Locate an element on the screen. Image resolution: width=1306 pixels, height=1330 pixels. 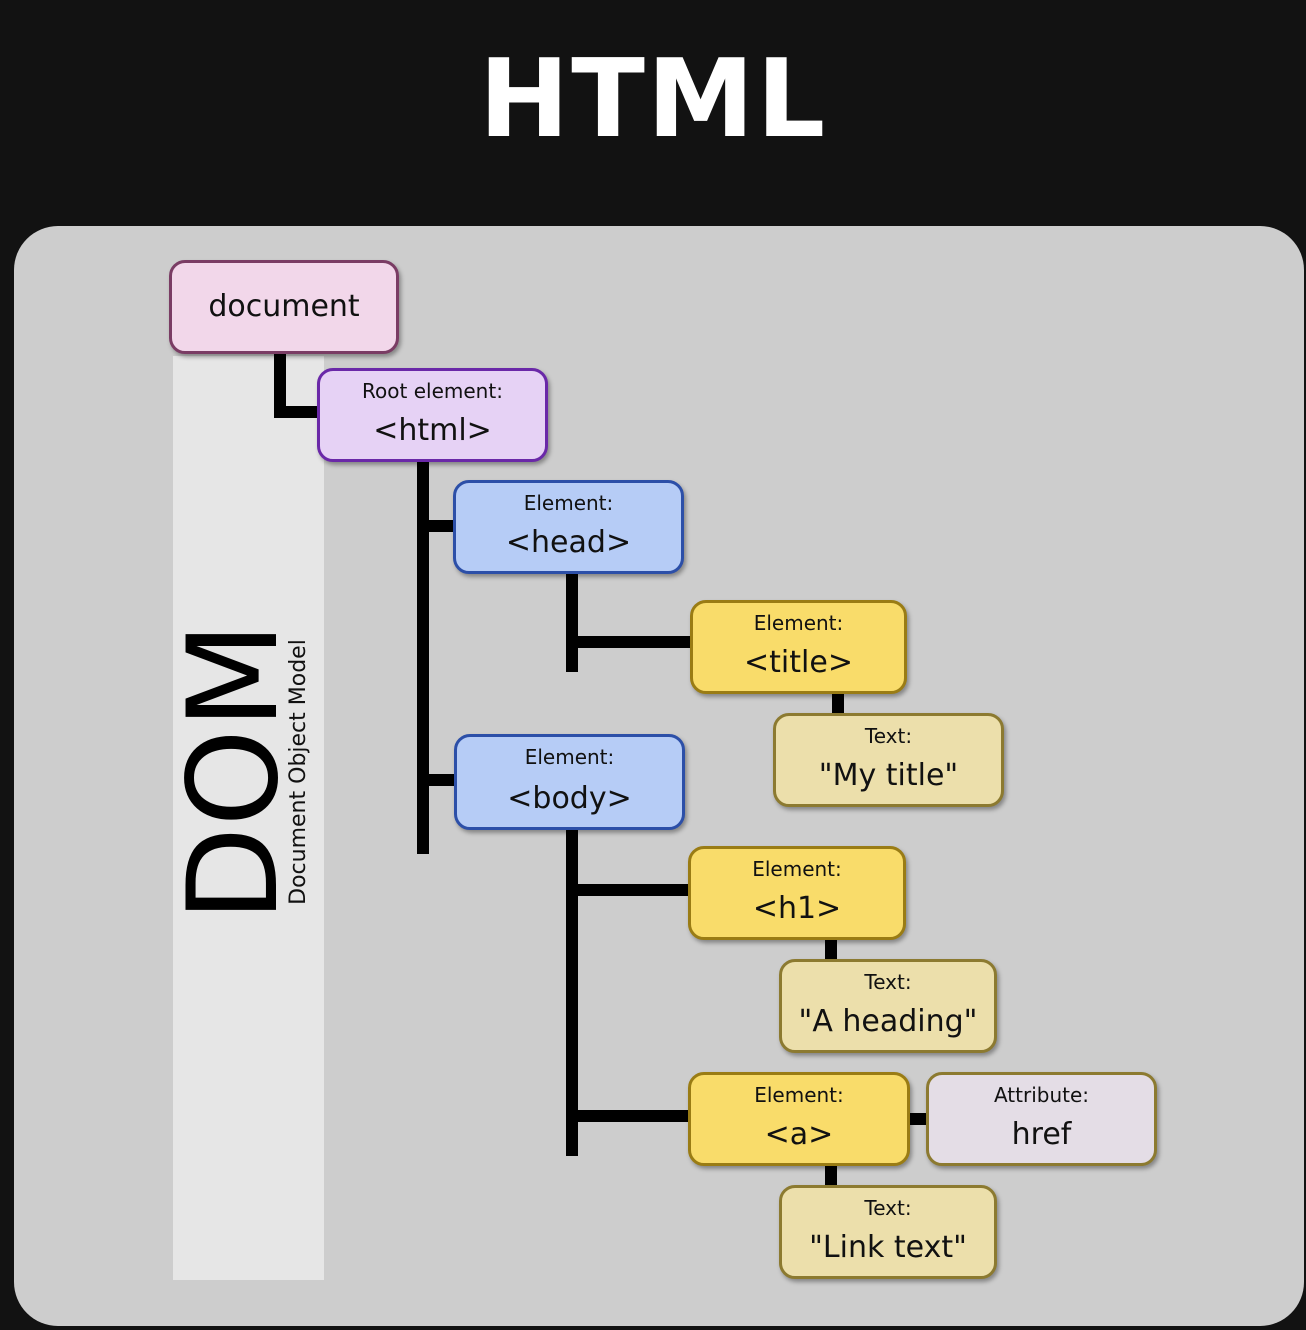
node-document: document is located at coordinates (284, 307).